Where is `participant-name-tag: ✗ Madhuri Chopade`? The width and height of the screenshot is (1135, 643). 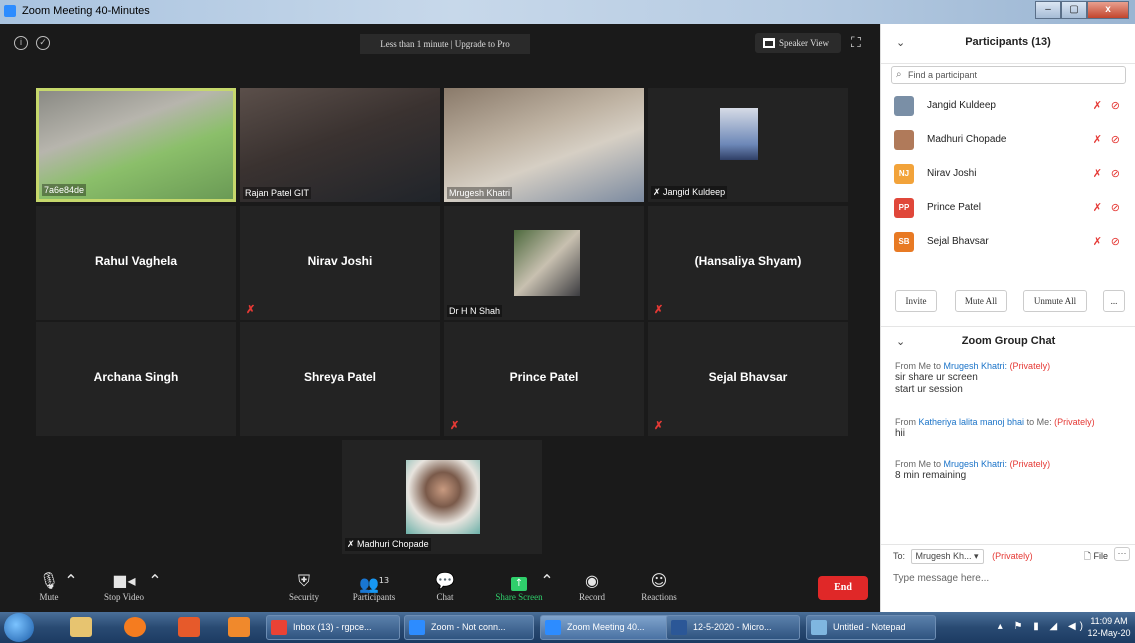
participant-name-tag: ✗ Madhuri Chopade is located at coordinates (388, 544).